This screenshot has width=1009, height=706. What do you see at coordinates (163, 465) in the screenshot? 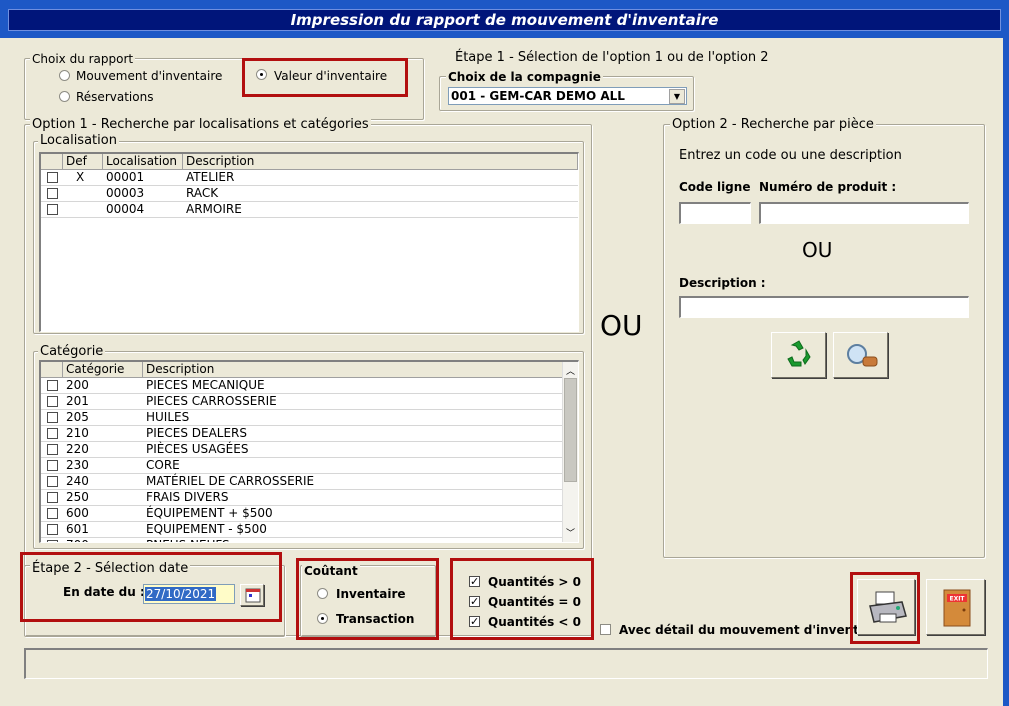
I see `row-description: CORE` at bounding box center [163, 465].